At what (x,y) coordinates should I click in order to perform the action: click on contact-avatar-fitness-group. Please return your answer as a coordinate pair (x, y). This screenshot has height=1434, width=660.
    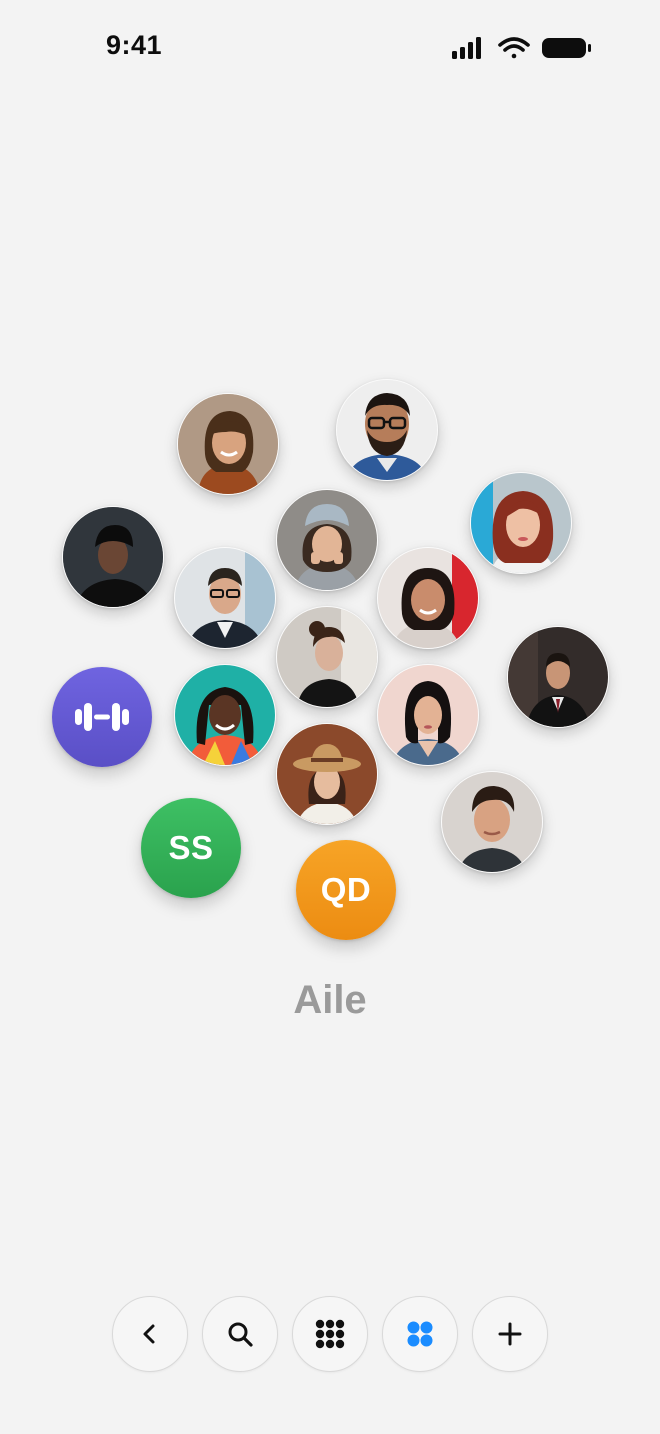
    Looking at the image, I should click on (102, 717).